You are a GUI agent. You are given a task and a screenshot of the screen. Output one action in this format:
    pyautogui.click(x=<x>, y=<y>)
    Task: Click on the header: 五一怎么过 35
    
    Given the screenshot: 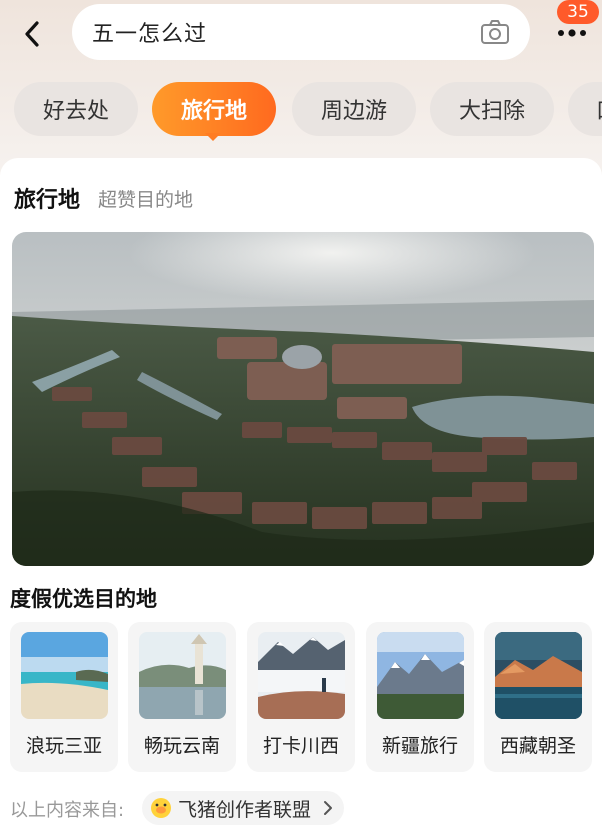 What is the action you would take?
    pyautogui.click(x=301, y=35)
    